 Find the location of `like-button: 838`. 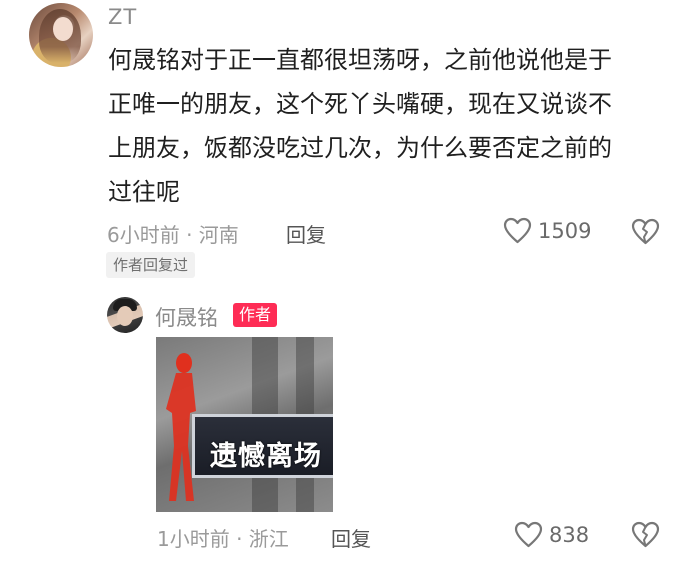

like-button: 838 is located at coordinates (551, 534).